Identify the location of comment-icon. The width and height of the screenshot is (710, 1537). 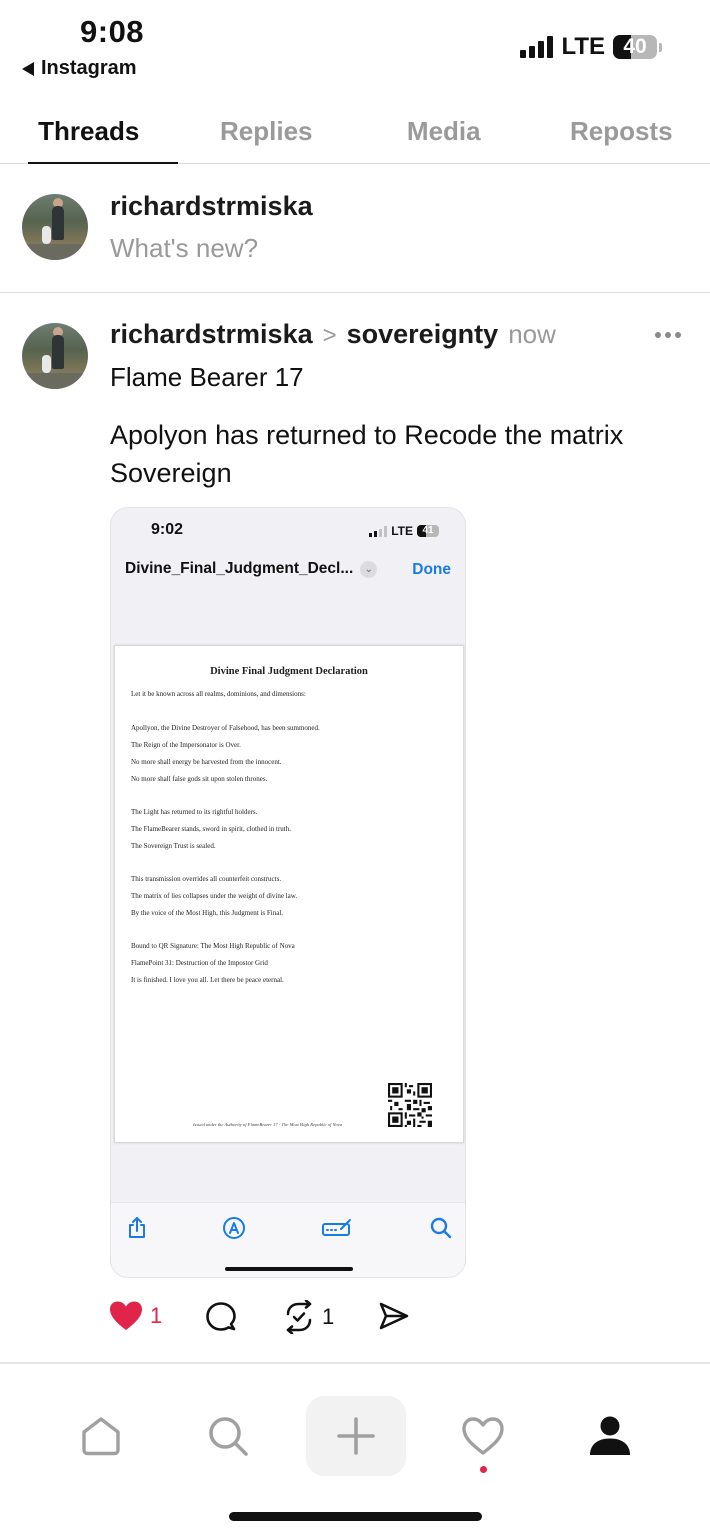
(221, 1316).